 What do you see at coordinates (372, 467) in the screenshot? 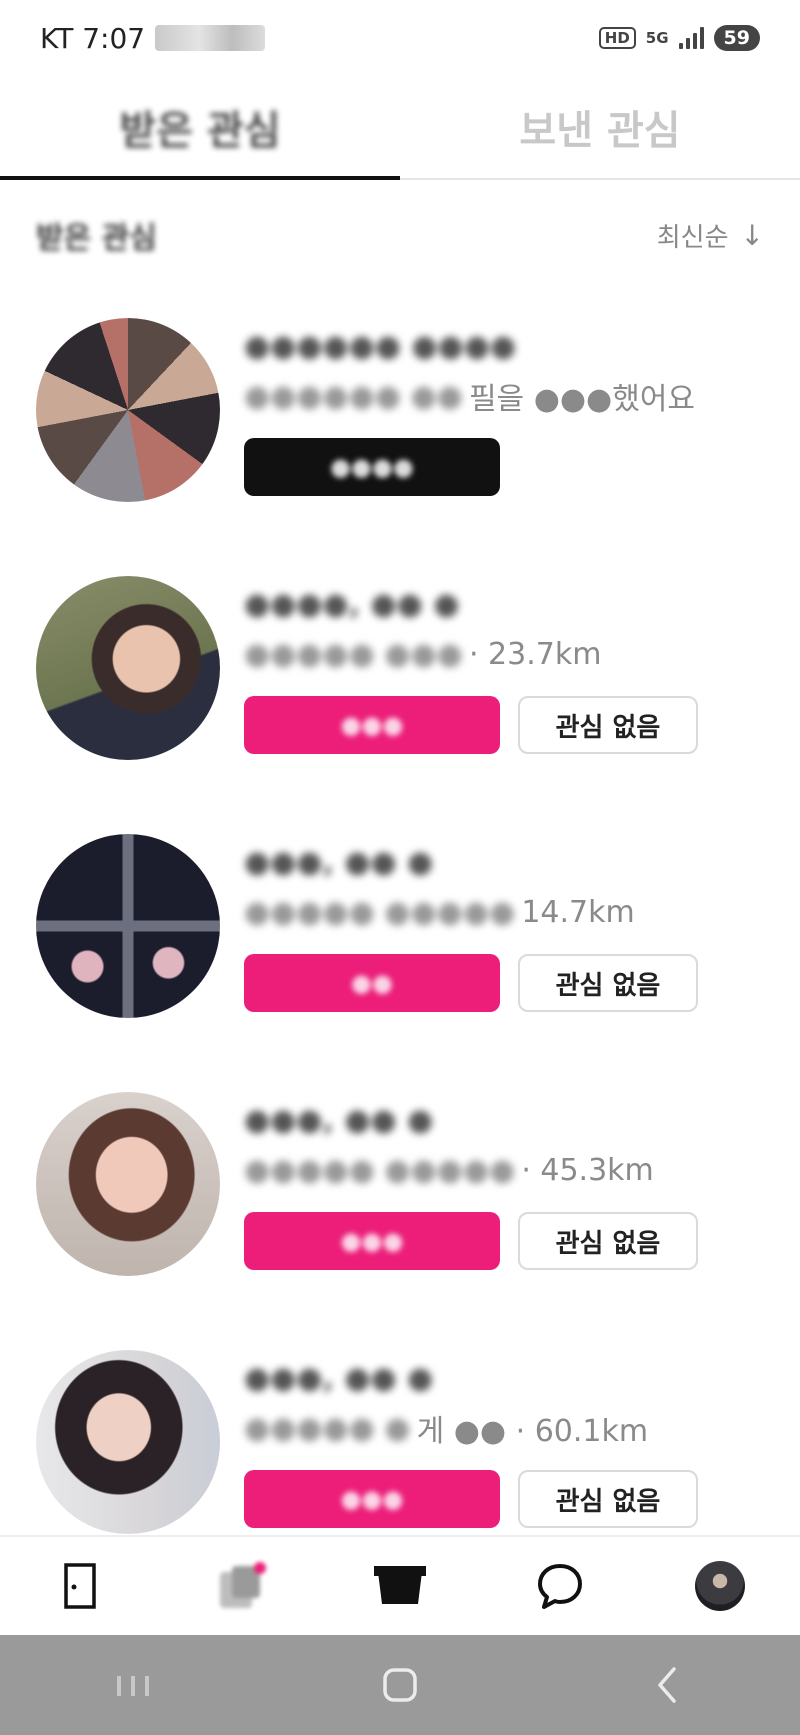
I see `view-profile-button: ●●●●` at bounding box center [372, 467].